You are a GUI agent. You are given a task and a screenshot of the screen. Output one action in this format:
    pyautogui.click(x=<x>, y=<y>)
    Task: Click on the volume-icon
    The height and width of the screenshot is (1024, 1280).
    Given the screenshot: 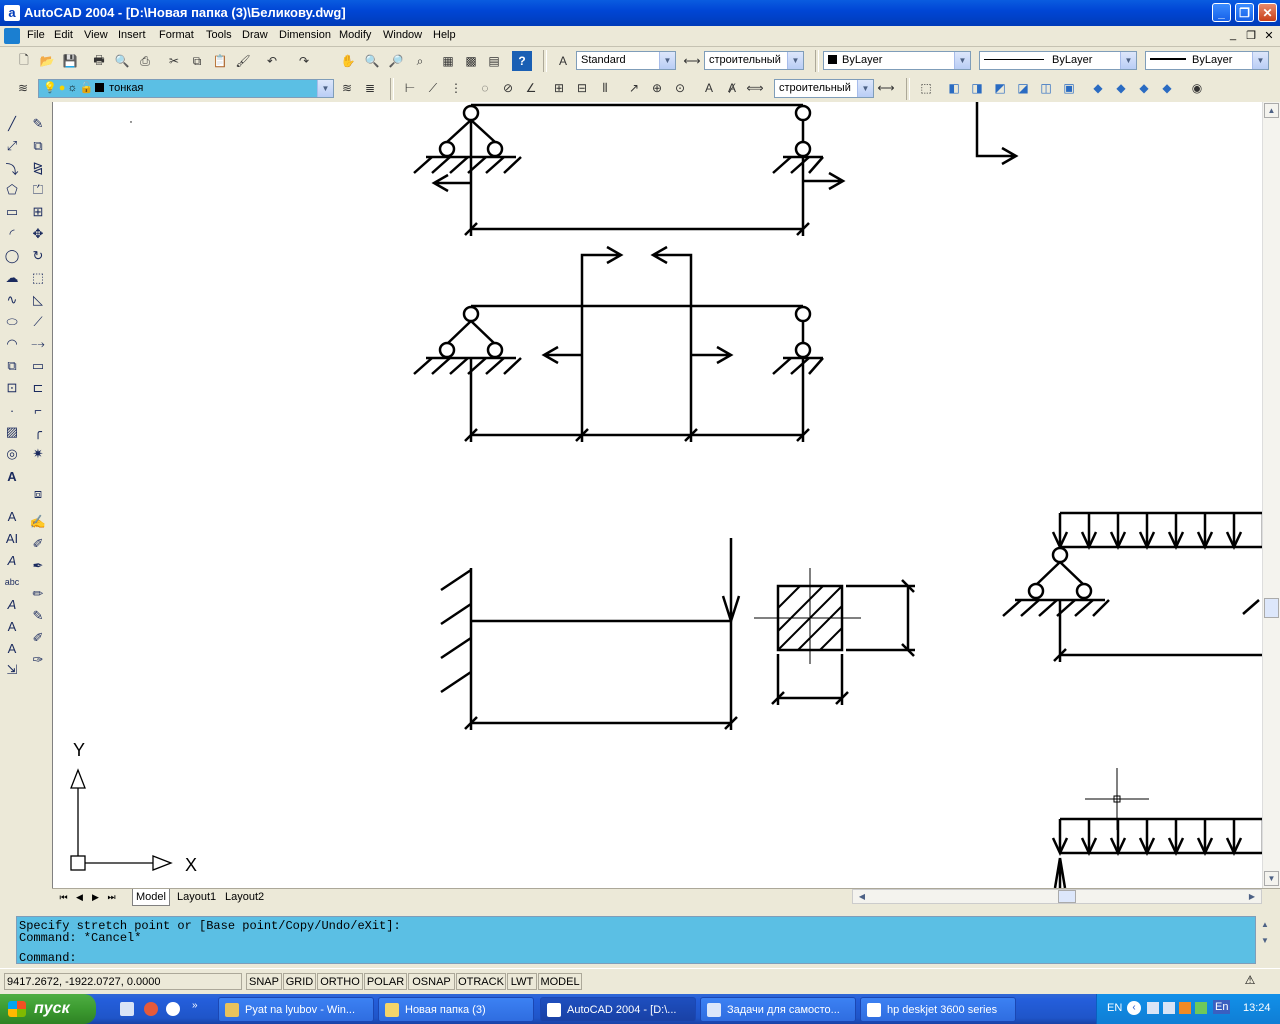 What is the action you would take?
    pyautogui.click(x=1169, y=1008)
    